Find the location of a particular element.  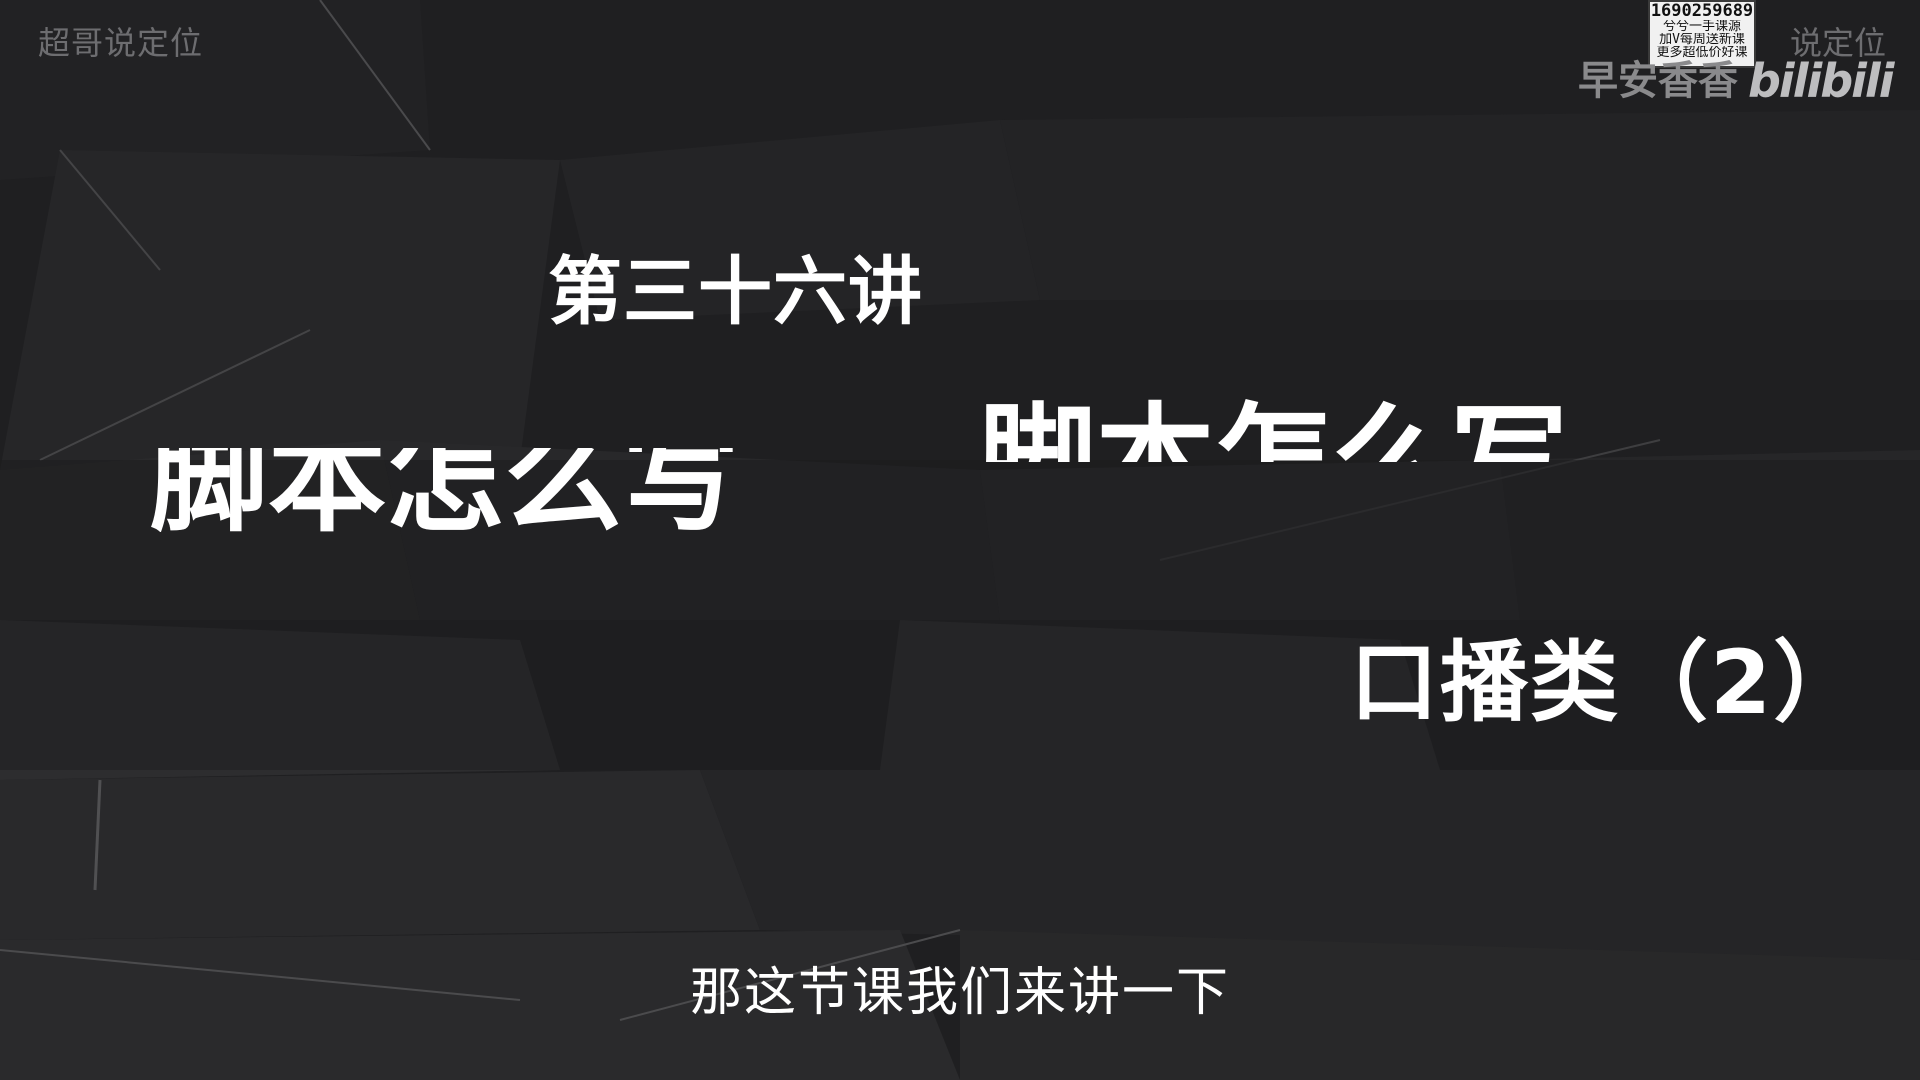

video-caption: 那这节课我们来讲一下 is located at coordinates (959, 993).